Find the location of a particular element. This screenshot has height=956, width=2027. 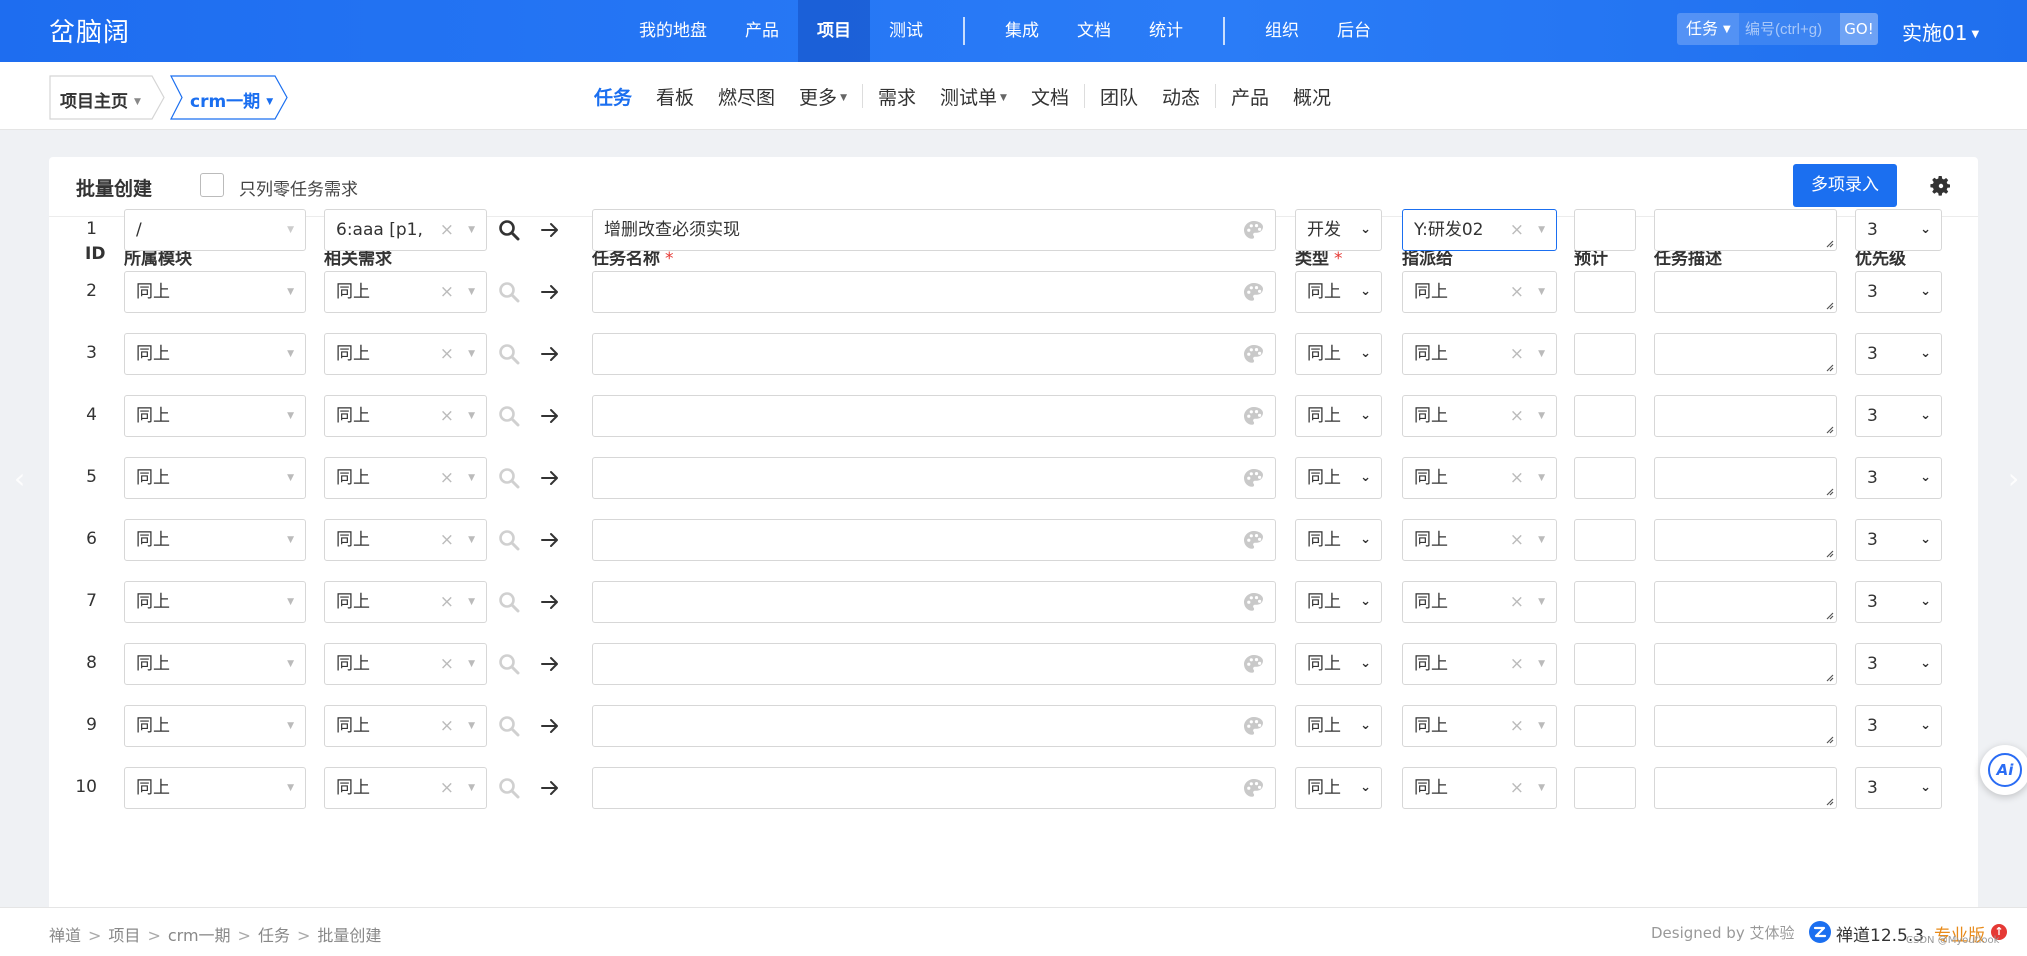

tab-doc: 文档 is located at coordinates (1050, 96).